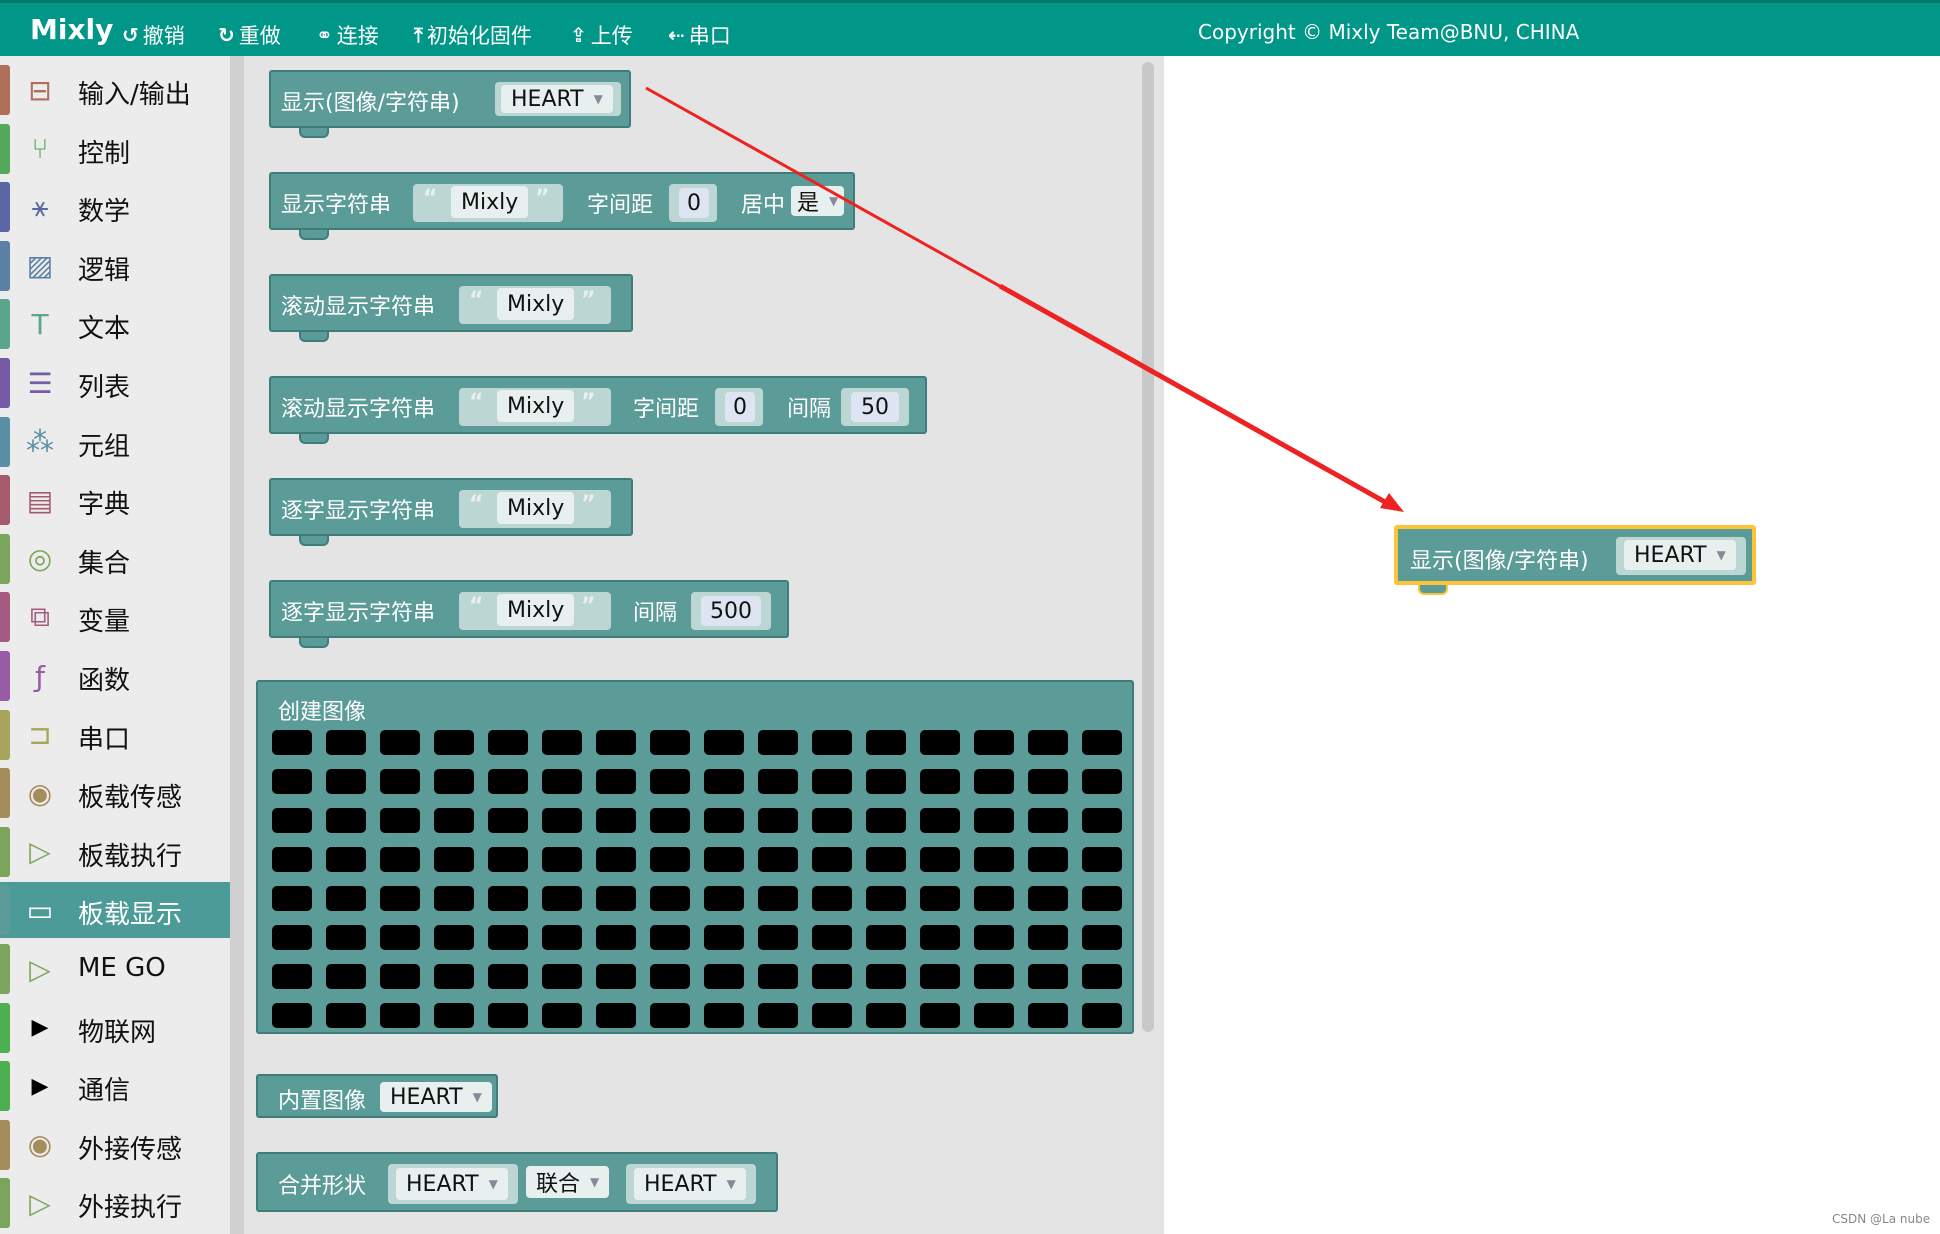  Describe the element at coordinates (115, 149) in the screenshot. I see `sidebar-item-1: ⑂ 控制` at that location.